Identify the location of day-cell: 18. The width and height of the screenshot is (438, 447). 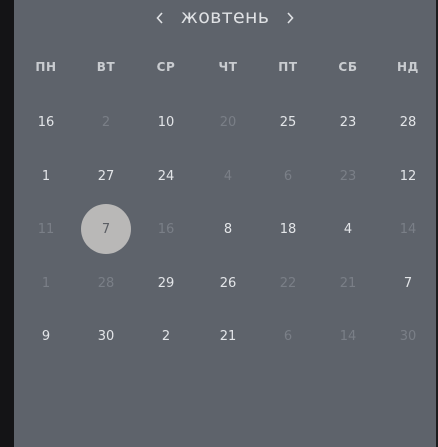
(288, 229).